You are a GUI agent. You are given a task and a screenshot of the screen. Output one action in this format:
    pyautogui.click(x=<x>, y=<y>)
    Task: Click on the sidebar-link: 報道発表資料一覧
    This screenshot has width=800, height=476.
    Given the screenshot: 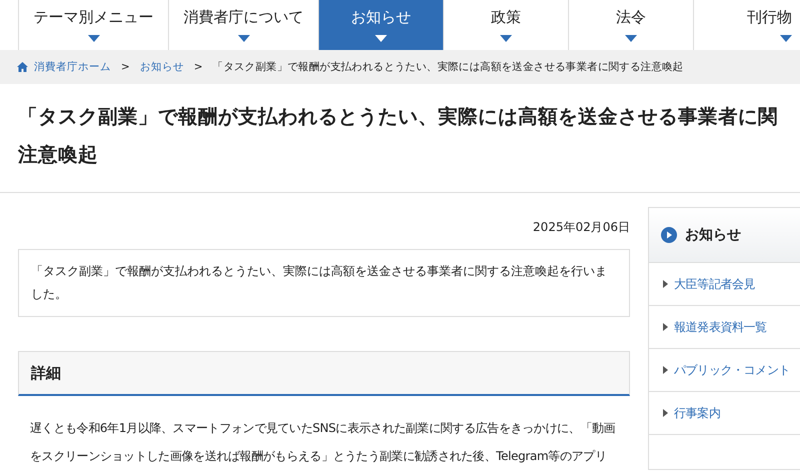 What is the action you would take?
    pyautogui.click(x=724, y=327)
    